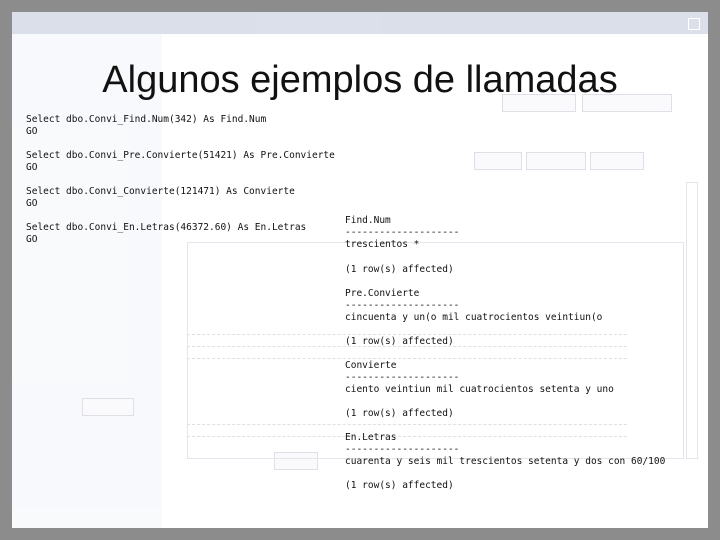  Describe the element at coordinates (371, 365) in the screenshot. I see `result-column-name: Convierte` at that location.